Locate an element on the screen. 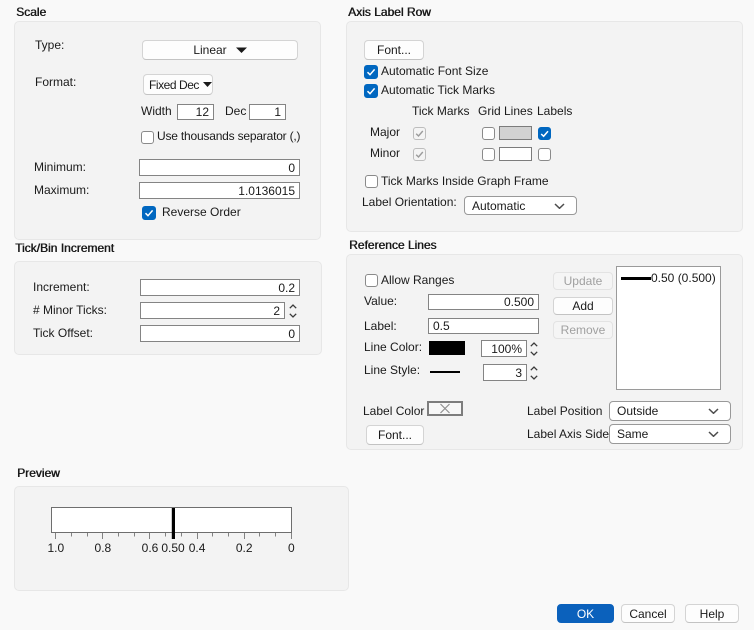 This screenshot has height=630, width=754. svg-text: 0.2 is located at coordinates (244, 548).